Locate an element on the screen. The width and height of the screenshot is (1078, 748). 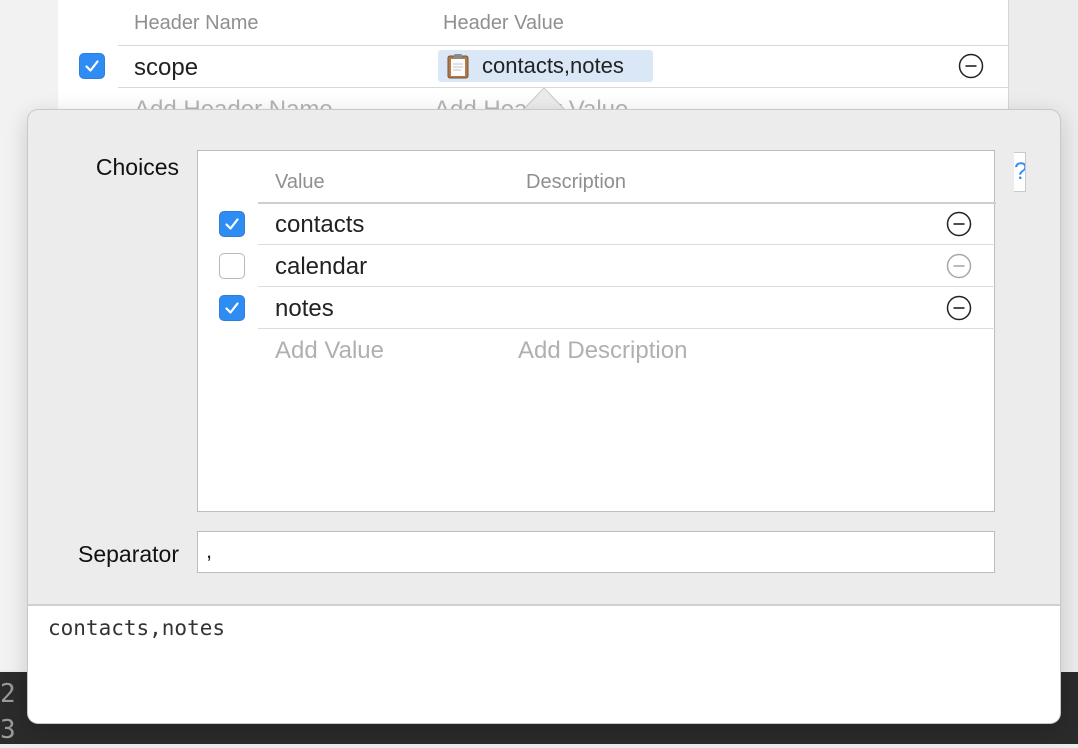
choice-value-contacts: contacts is located at coordinates (319, 225).